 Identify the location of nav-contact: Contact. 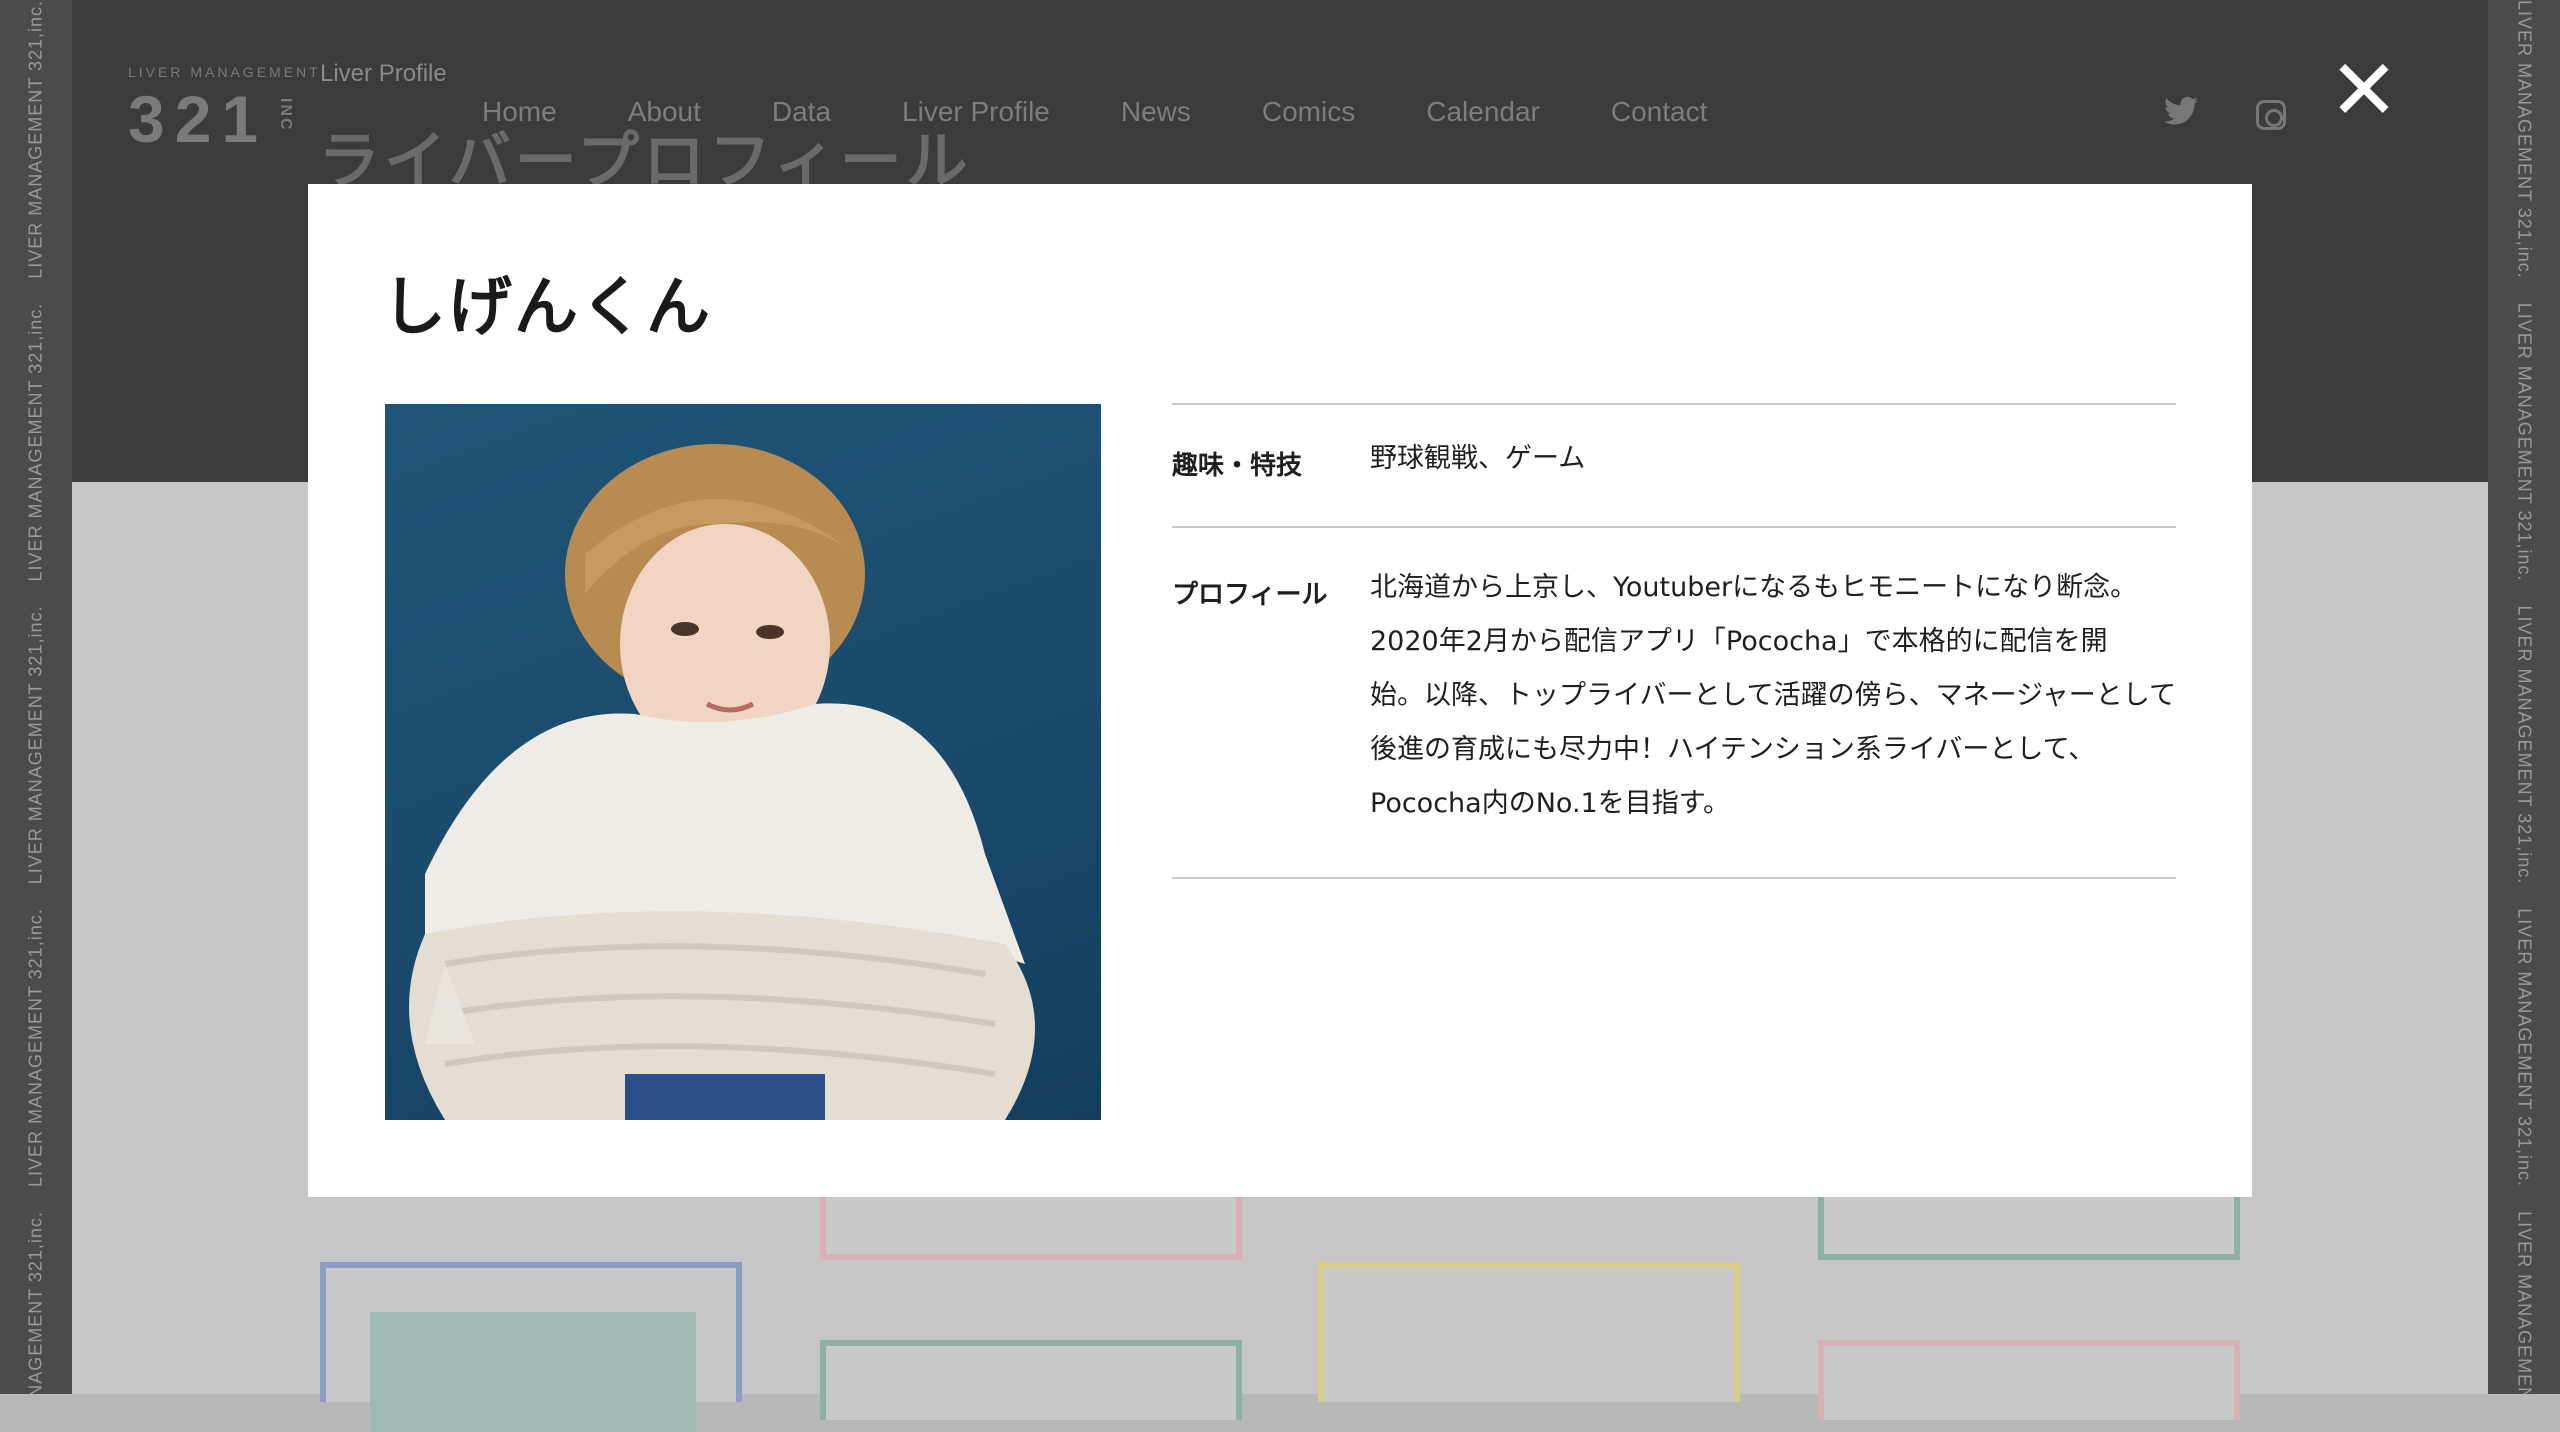
(1659, 112).